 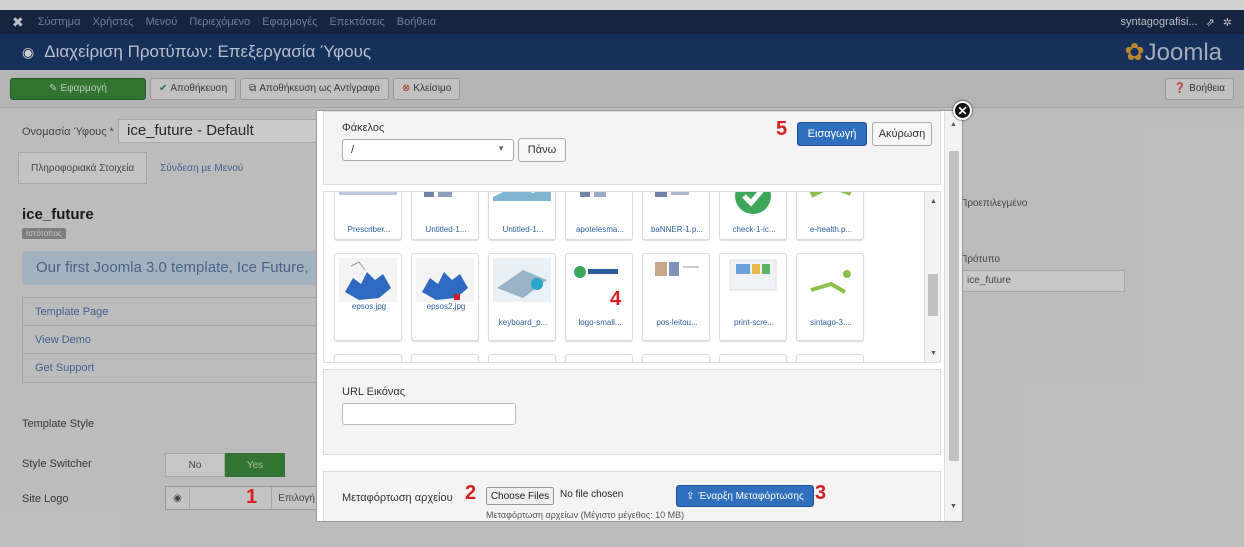 What do you see at coordinates (172, 340) in the screenshot?
I see `link-view-demo: View Demo` at bounding box center [172, 340].